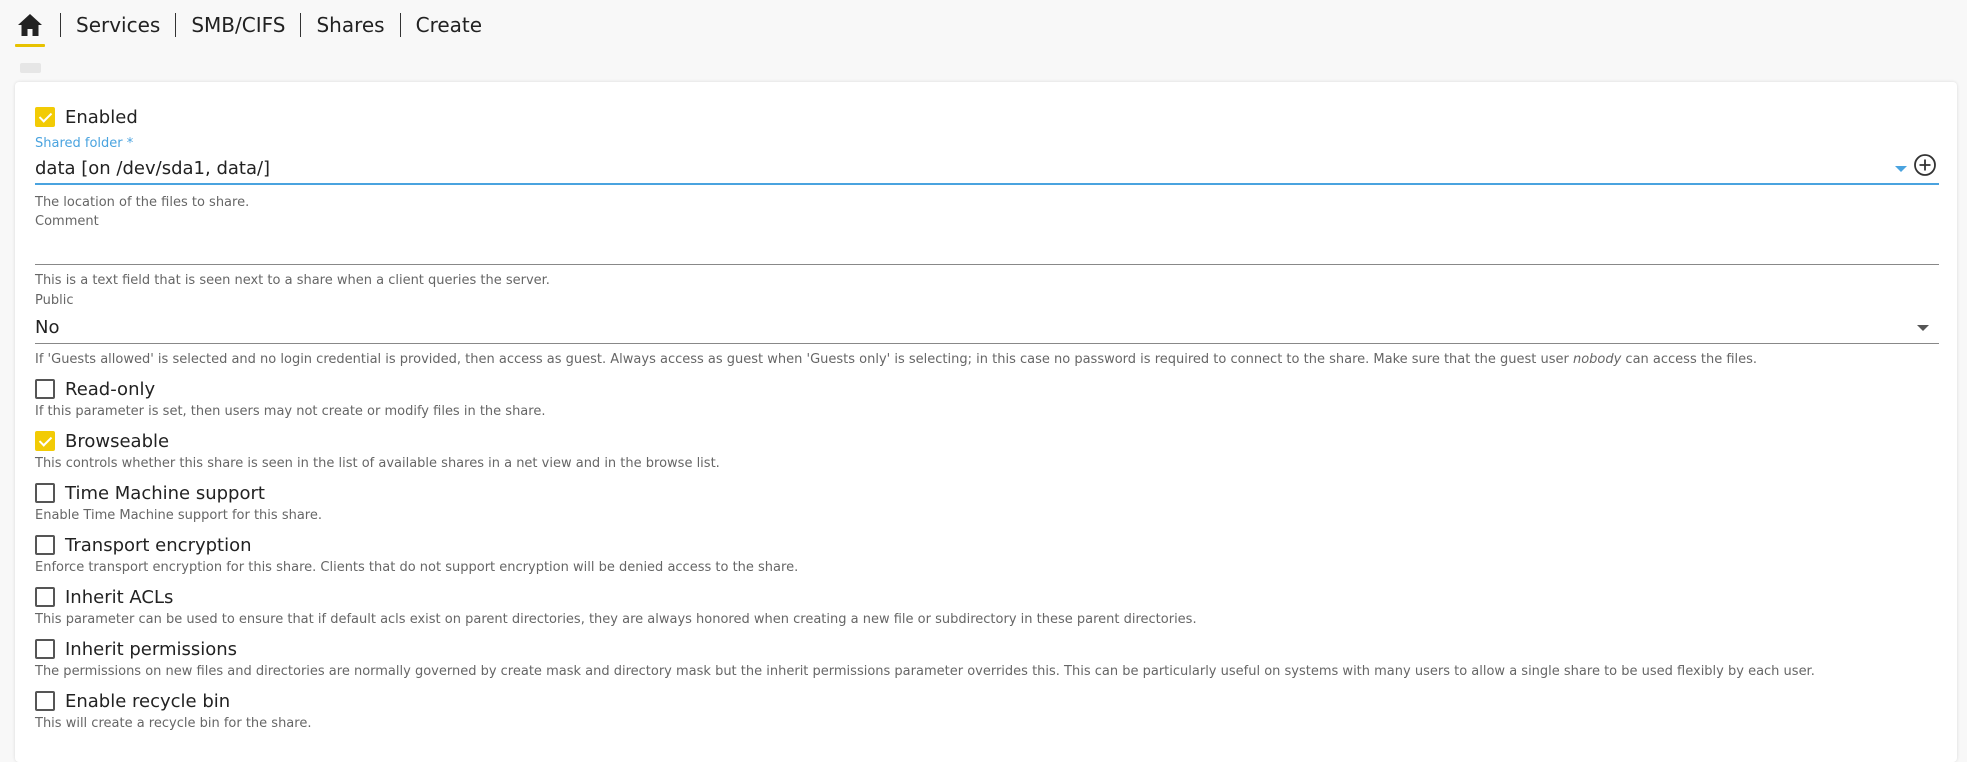 This screenshot has width=1967, height=762. I want to click on plus-circle-icon, so click(1925, 165).